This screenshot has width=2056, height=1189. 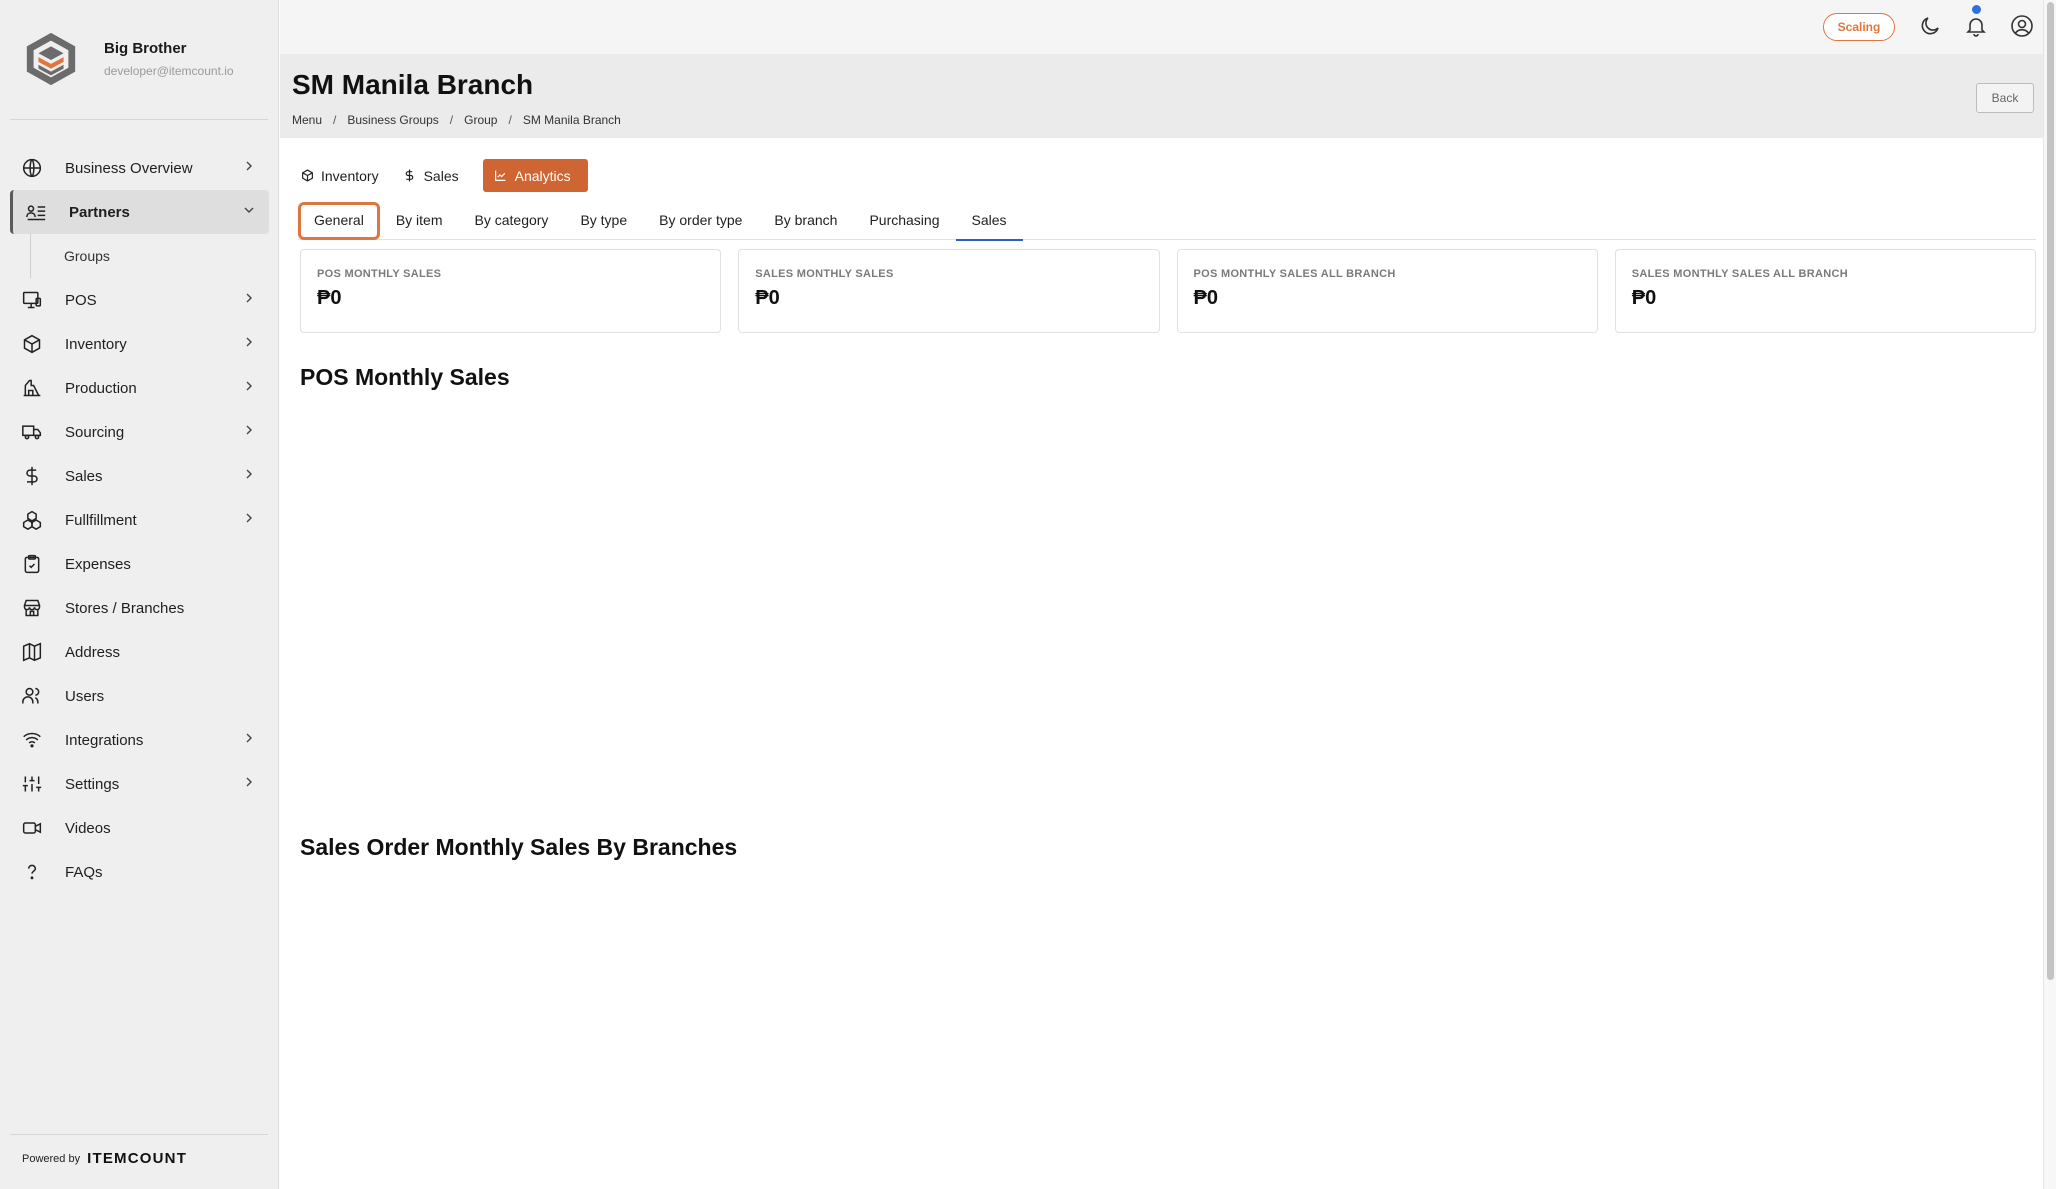 What do you see at coordinates (139, 168) in the screenshot?
I see `sidebar-item-business-overview: Business Overview` at bounding box center [139, 168].